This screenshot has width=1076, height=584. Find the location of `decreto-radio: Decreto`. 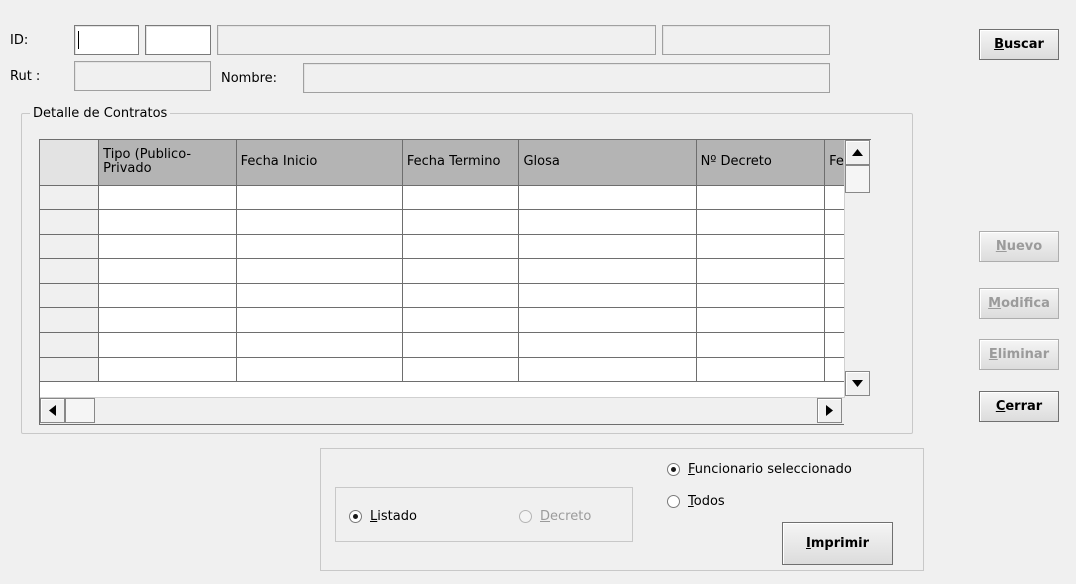

decreto-radio: Decreto is located at coordinates (555, 516).